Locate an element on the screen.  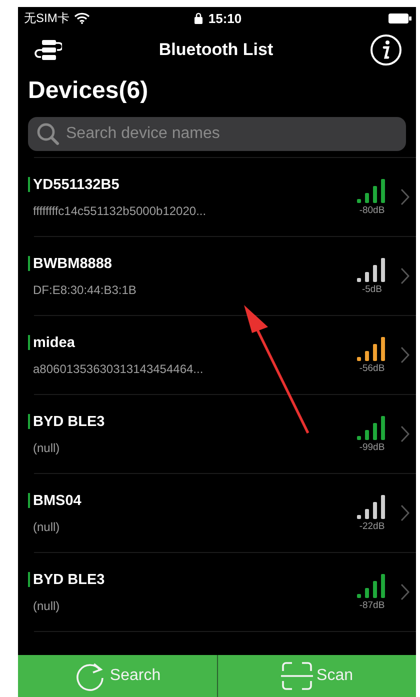
devices-heading: Devices(6) is located at coordinates (88, 91).